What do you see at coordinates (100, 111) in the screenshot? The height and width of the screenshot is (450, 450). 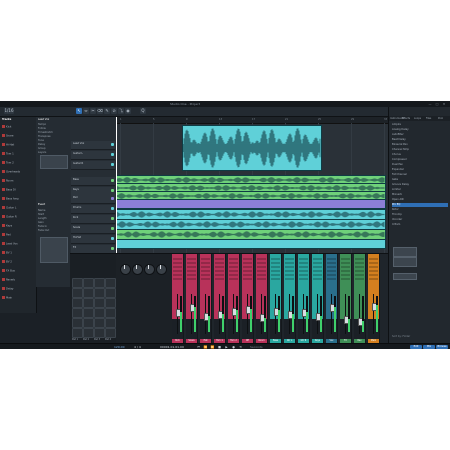 I see `eraser-icon: ⌫` at bounding box center [100, 111].